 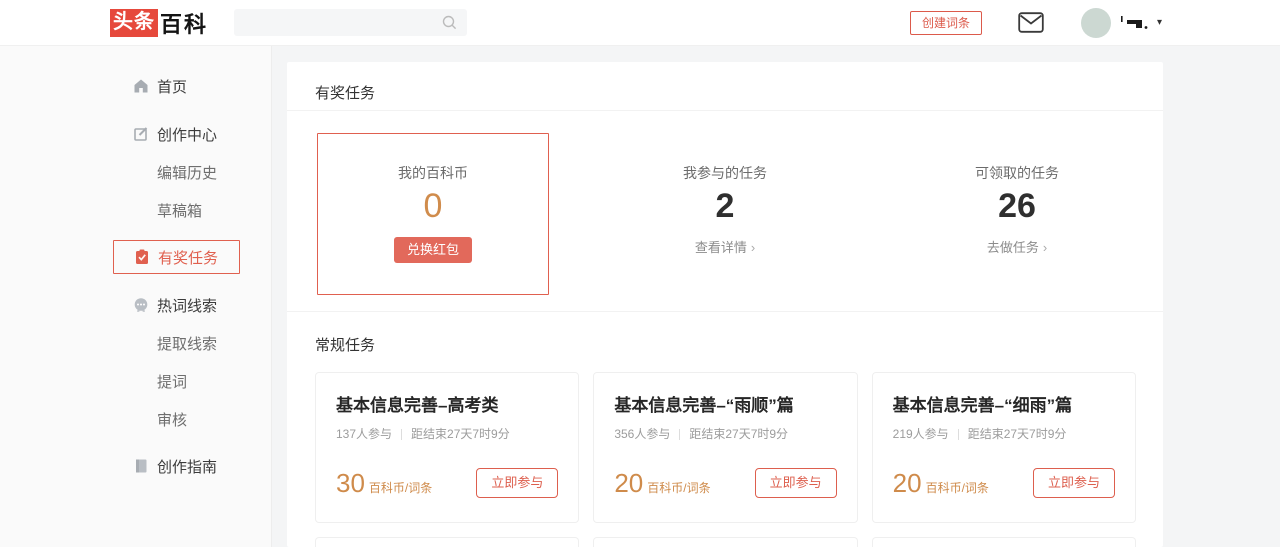 I want to click on edit-doc-icon, so click(x=141, y=134).